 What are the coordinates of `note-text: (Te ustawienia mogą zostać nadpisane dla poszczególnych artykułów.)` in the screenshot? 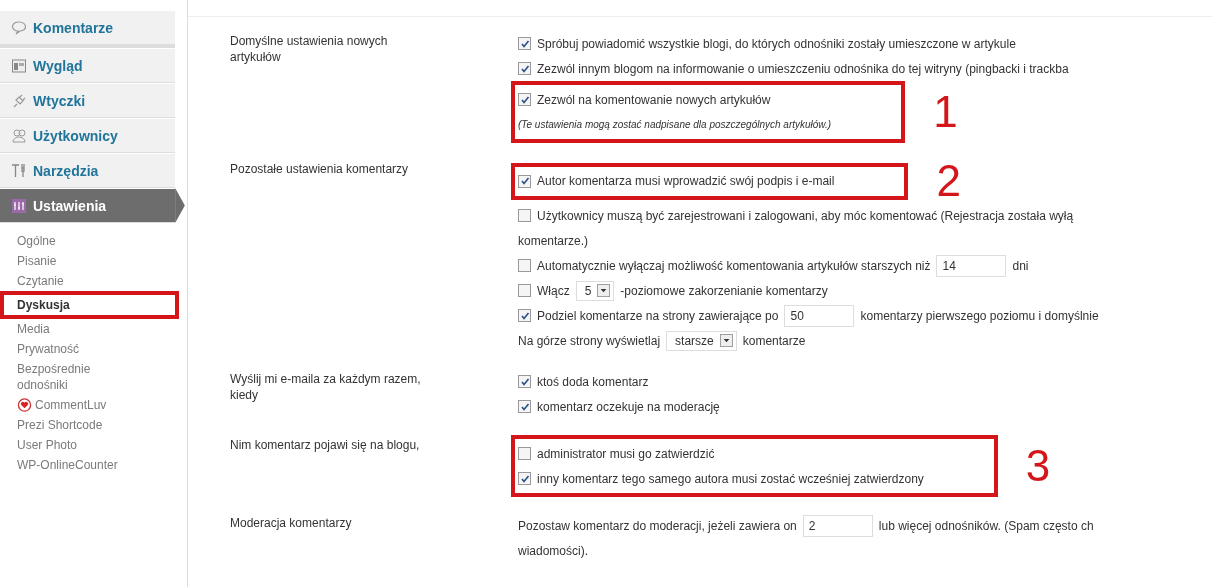 It's located at (675, 124).